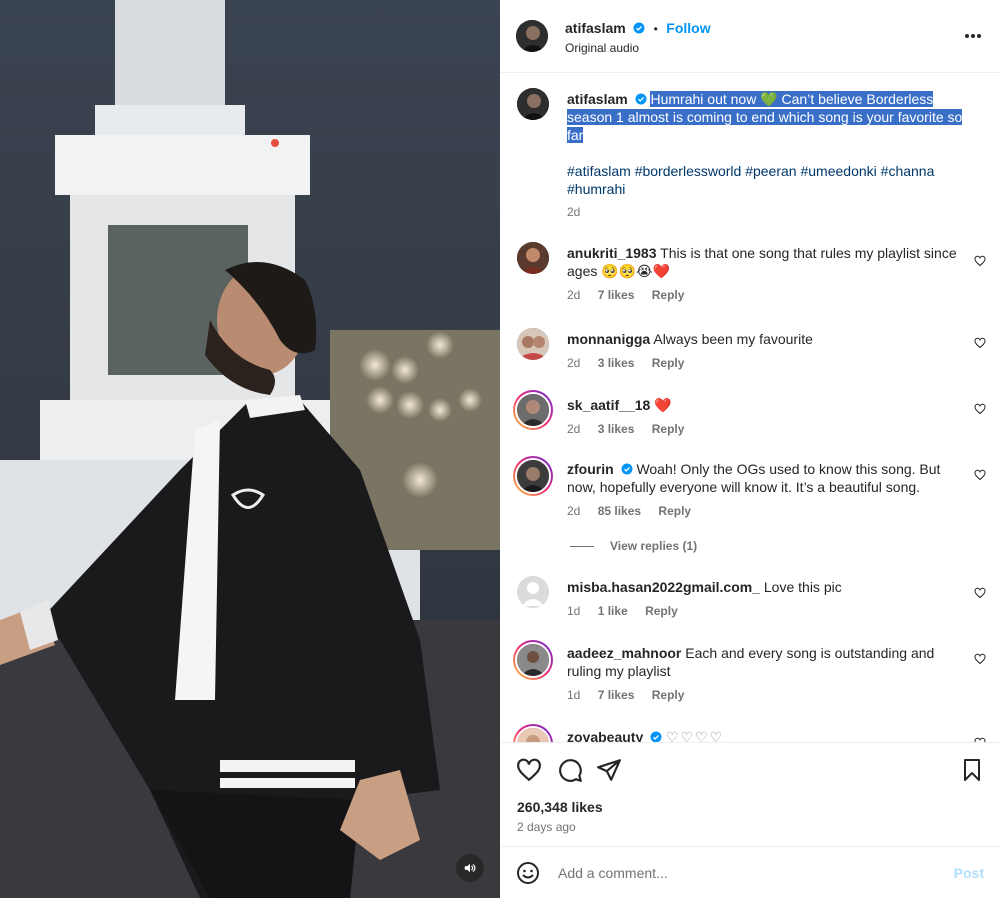 This screenshot has height=898, width=1000. I want to click on post-time: 2 days ago, so click(546, 827).